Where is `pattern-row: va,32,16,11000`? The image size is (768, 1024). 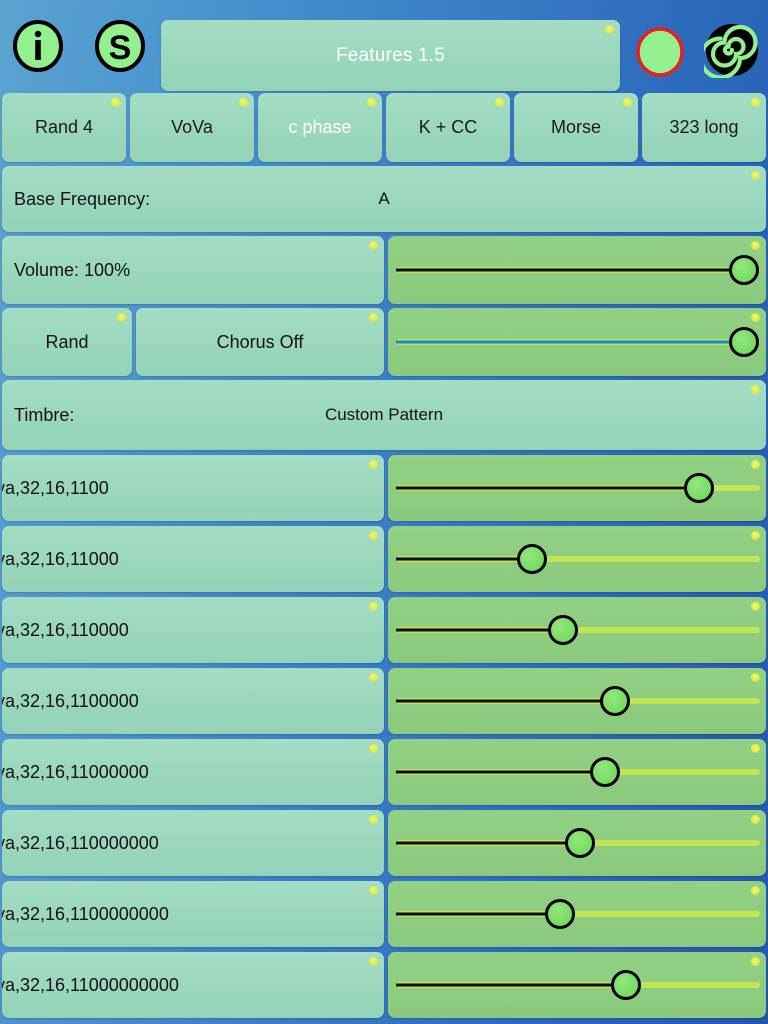 pattern-row: va,32,16,11000 is located at coordinates (384, 559).